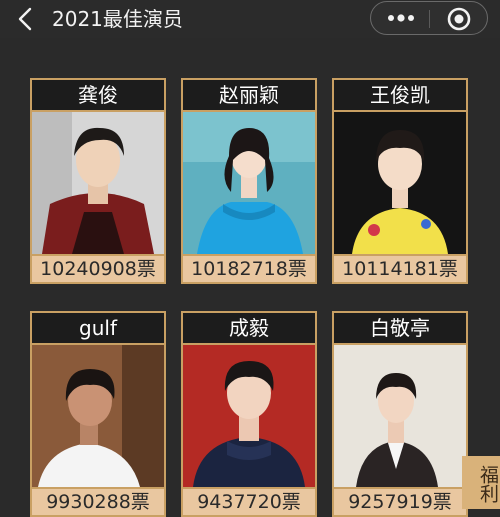  I want to click on actor-name: 赵丽颖, so click(249, 95).